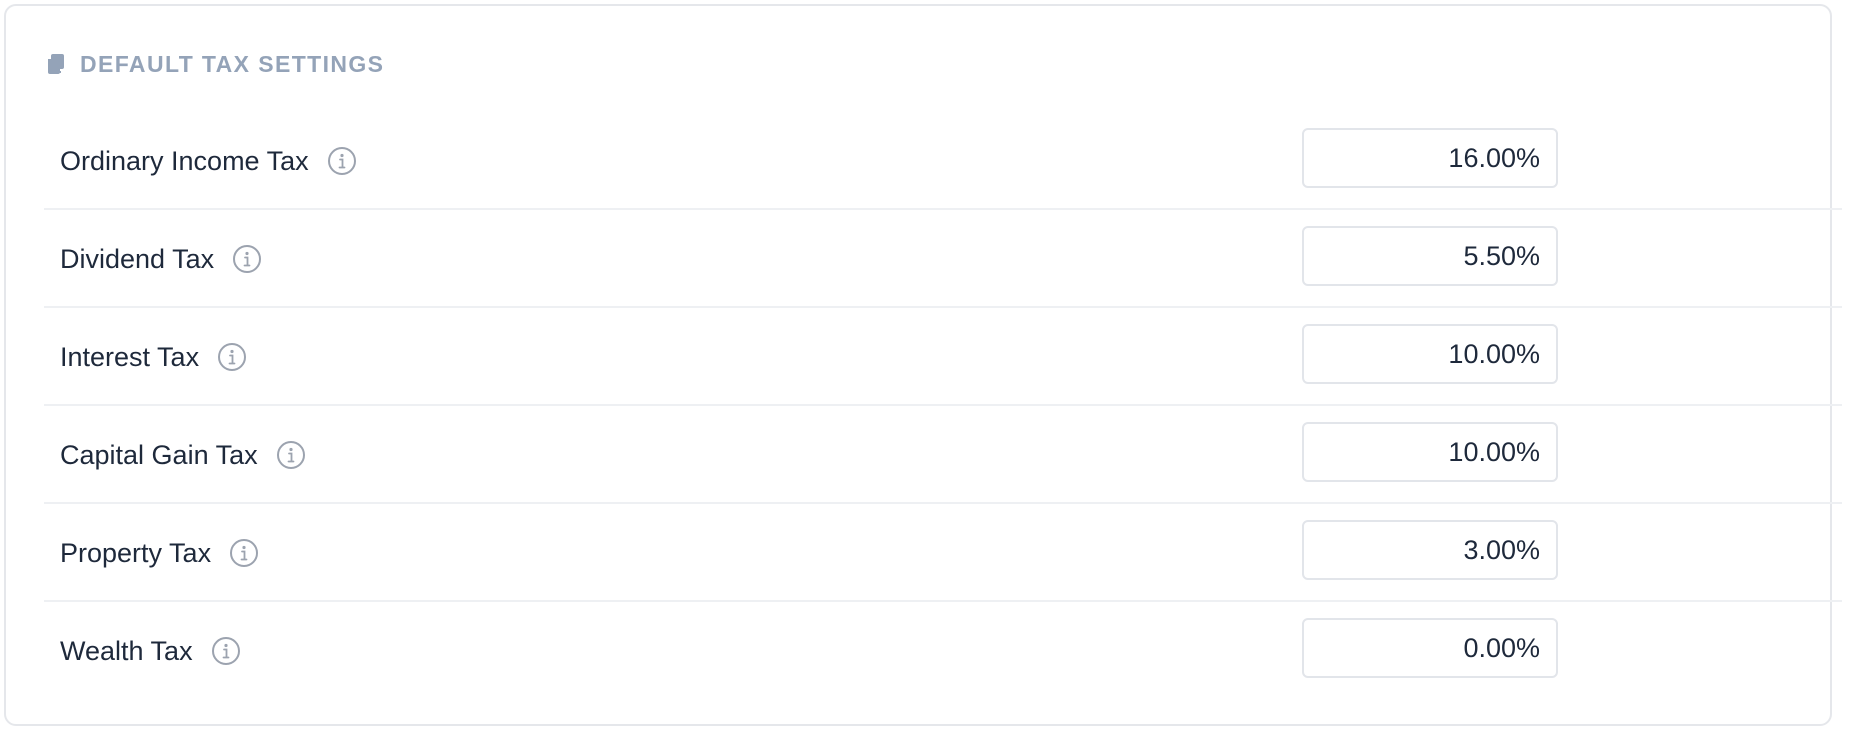 The width and height of the screenshot is (1876, 732). I want to click on tax-row-interest: Interest Tax, so click(943, 357).